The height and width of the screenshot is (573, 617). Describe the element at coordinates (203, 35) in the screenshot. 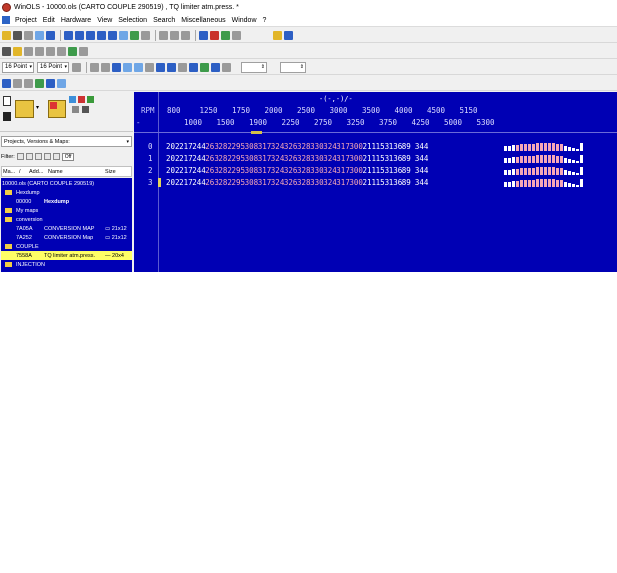

I see `tool-a-icon` at that location.